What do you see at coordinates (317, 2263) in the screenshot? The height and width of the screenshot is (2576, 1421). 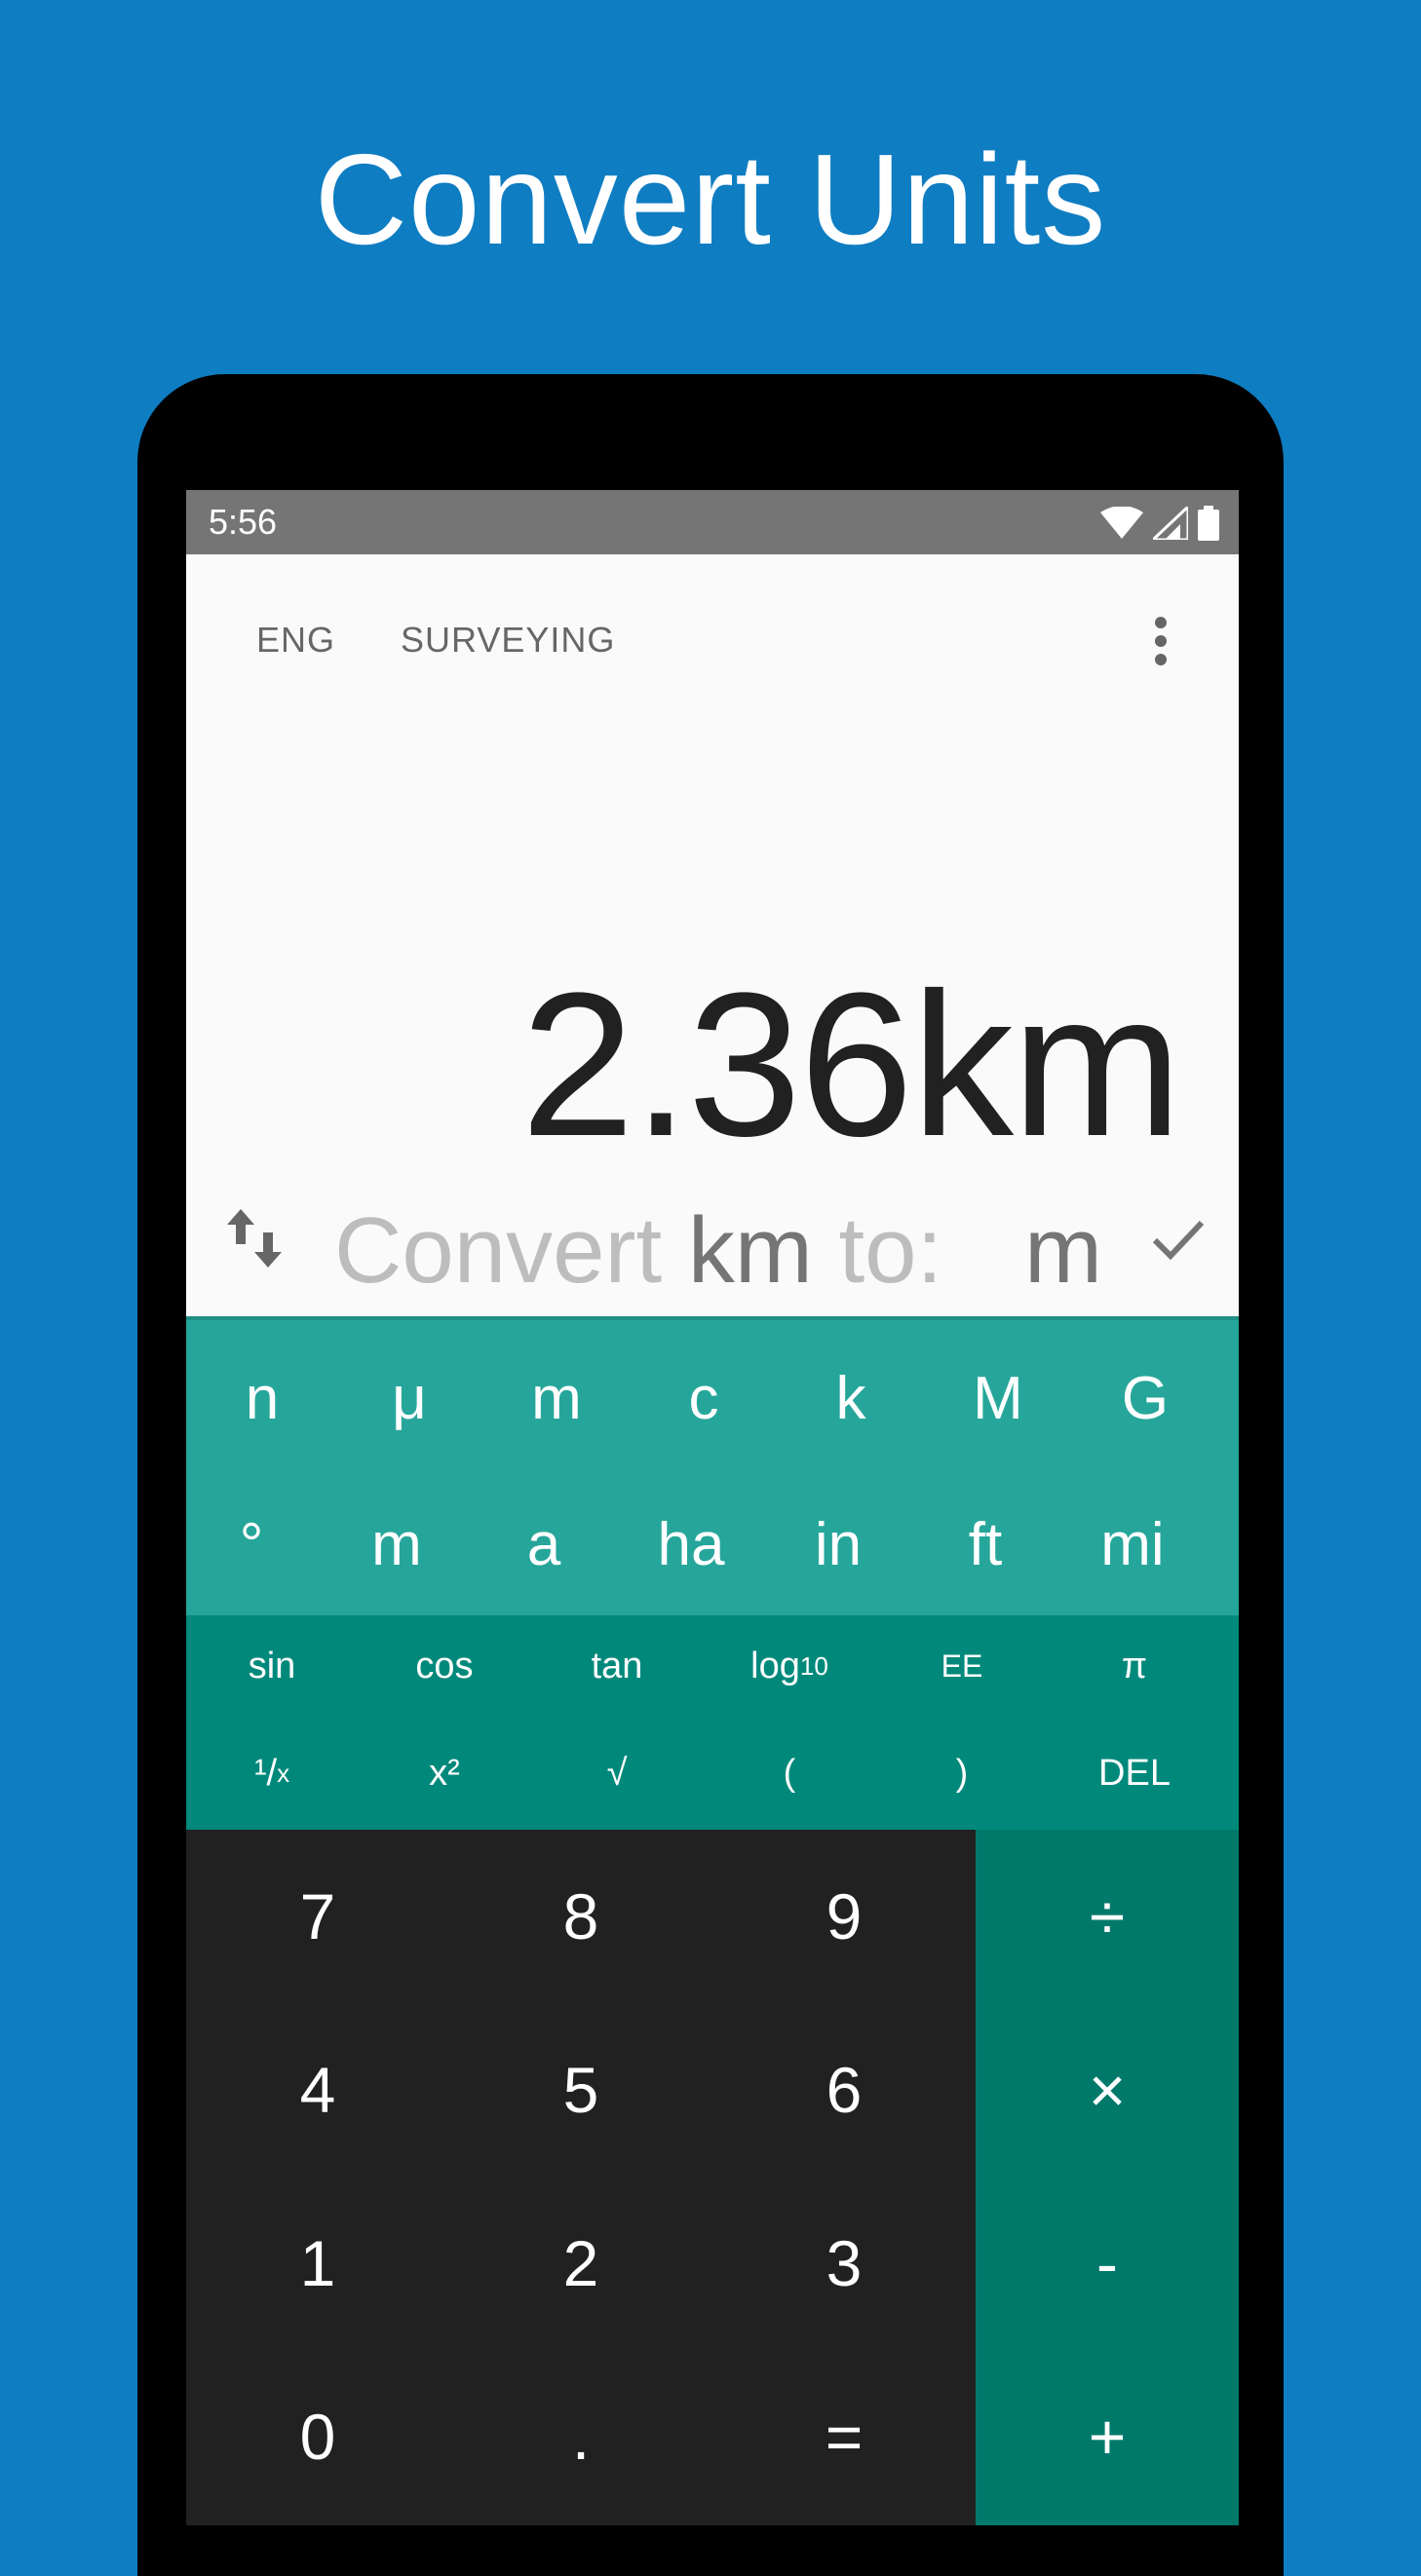 I see `key-1: 1` at bounding box center [317, 2263].